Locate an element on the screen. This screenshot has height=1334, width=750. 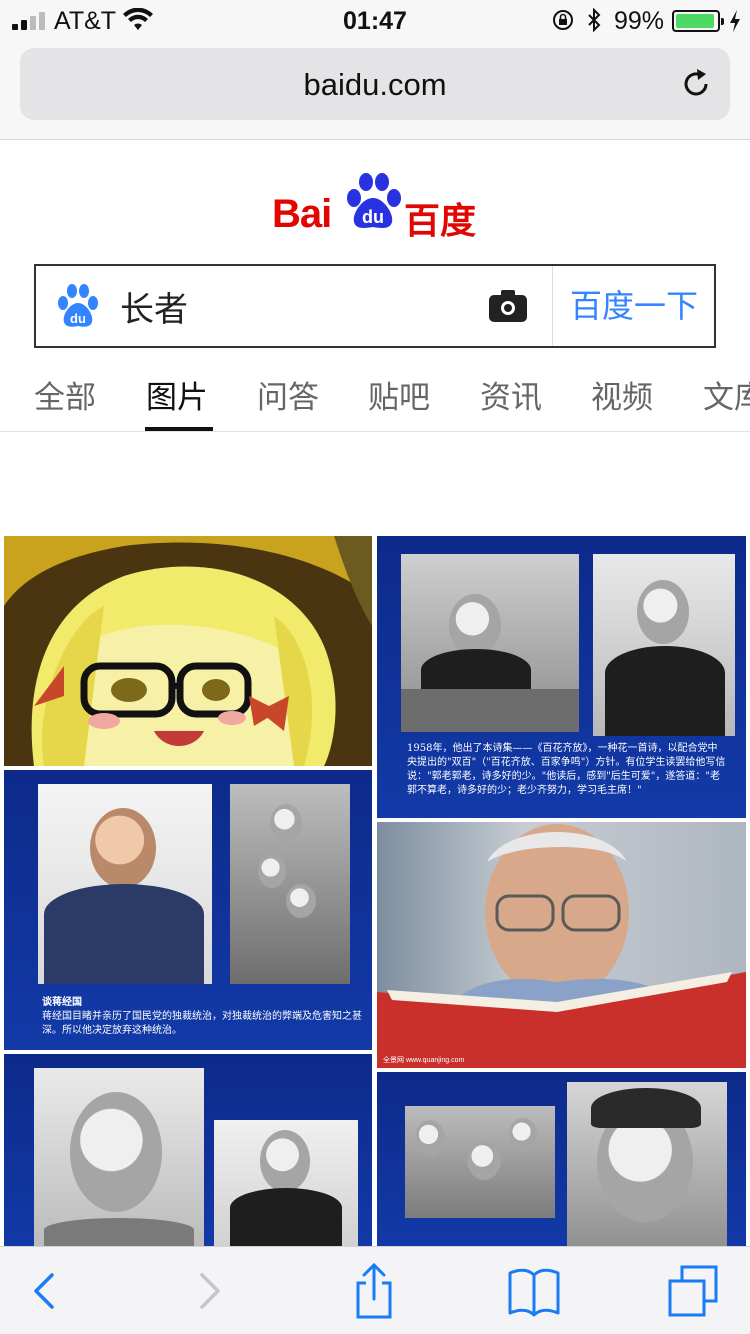
tab-all: 全部 is located at coordinates (65, 394).